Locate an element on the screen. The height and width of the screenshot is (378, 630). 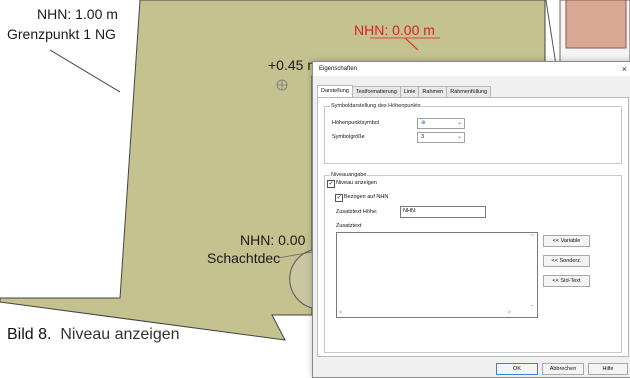
schacht-label: Schachtdec is located at coordinates (244, 258).